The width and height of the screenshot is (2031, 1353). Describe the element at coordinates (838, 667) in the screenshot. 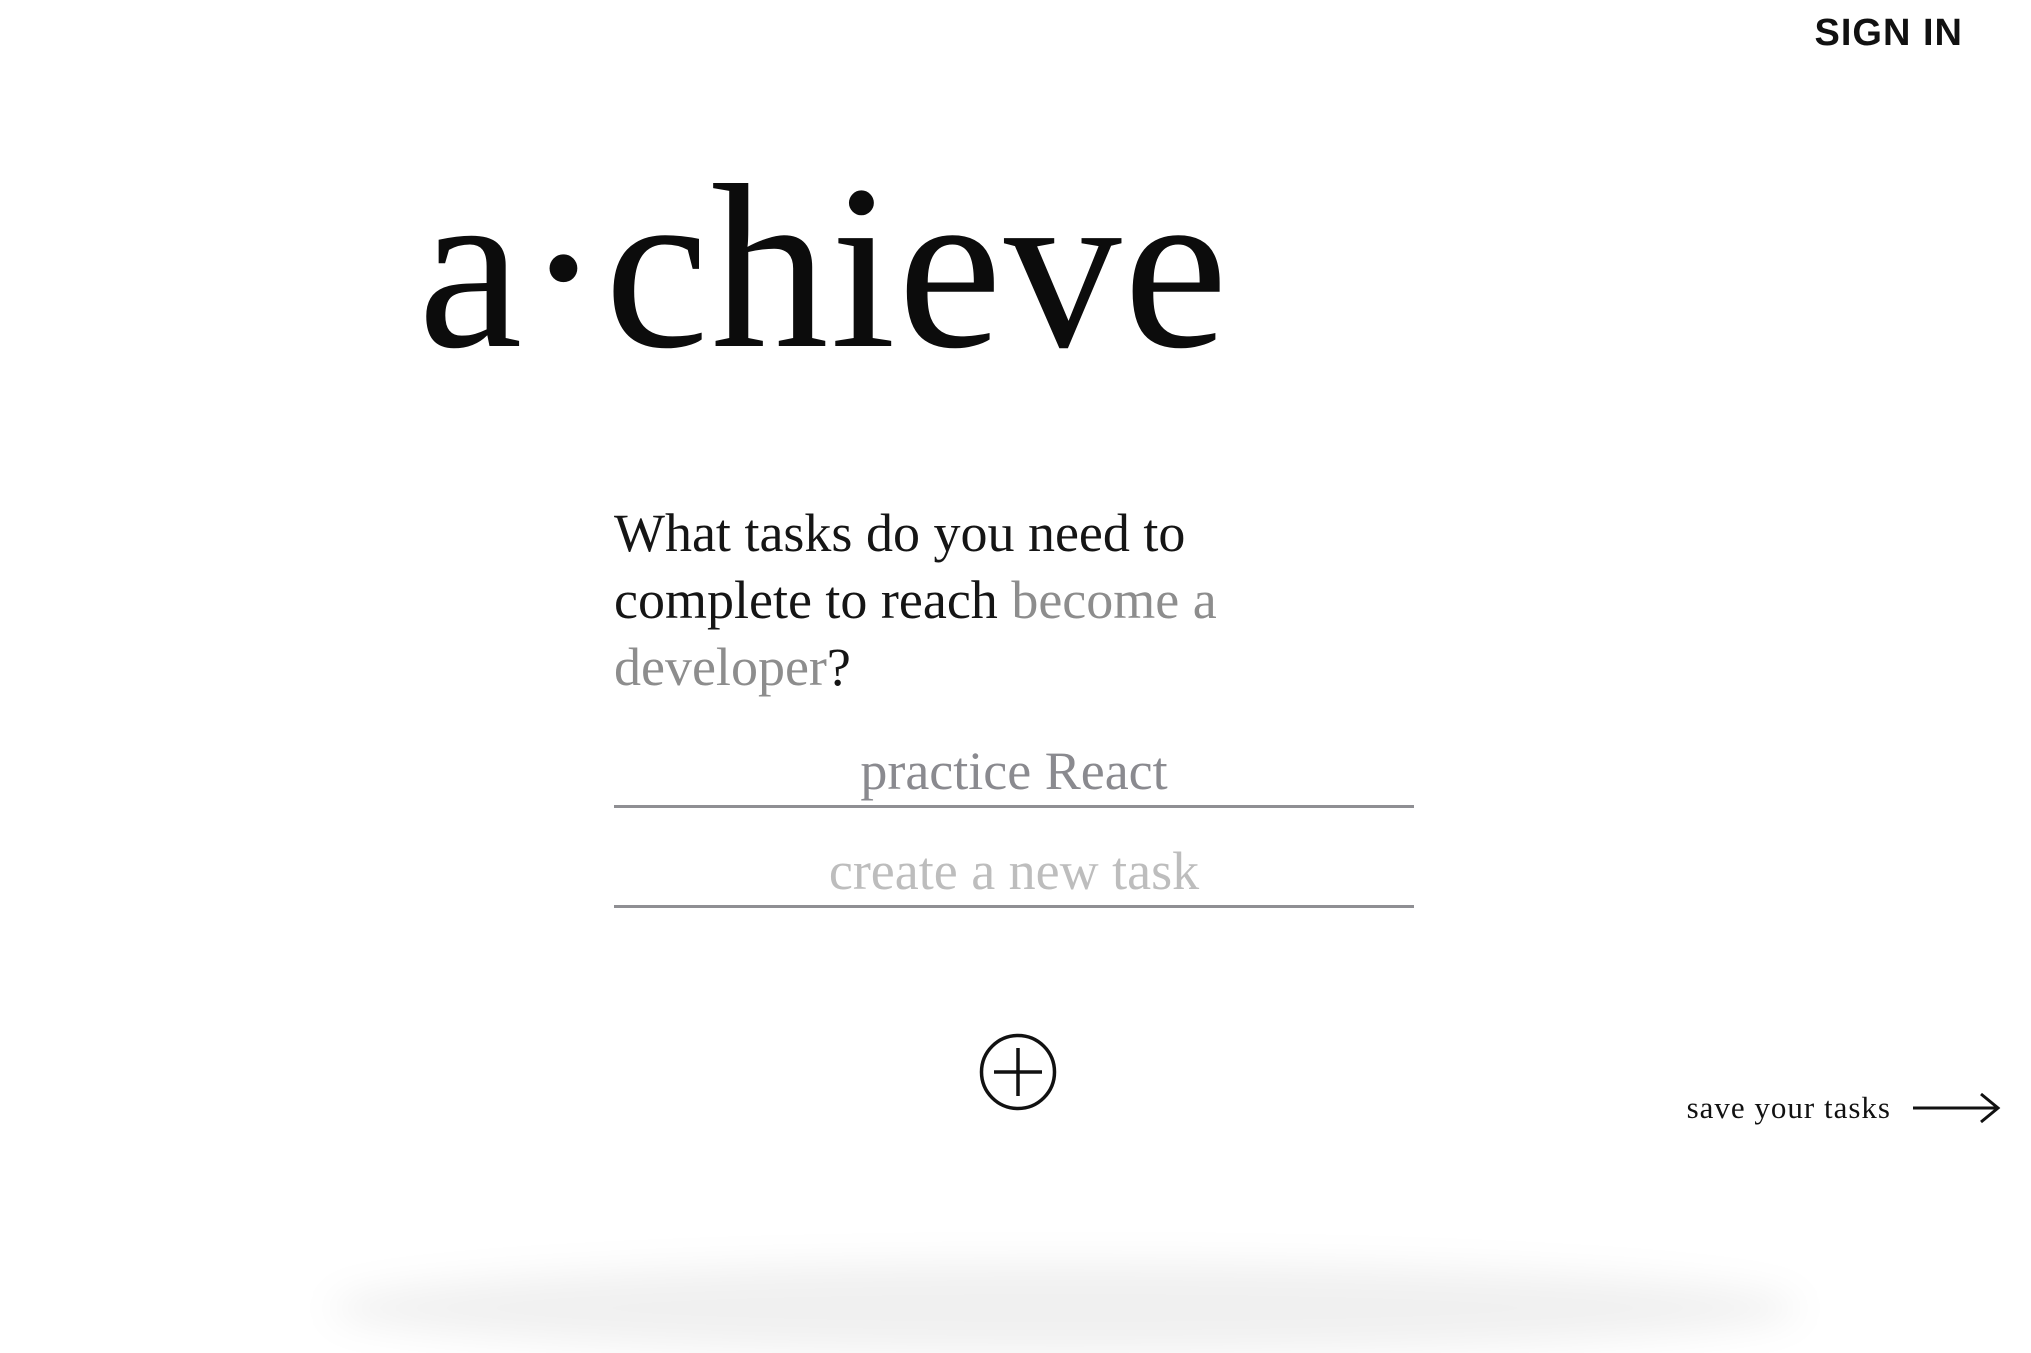

I see `prompt-question-mark: ?` at that location.